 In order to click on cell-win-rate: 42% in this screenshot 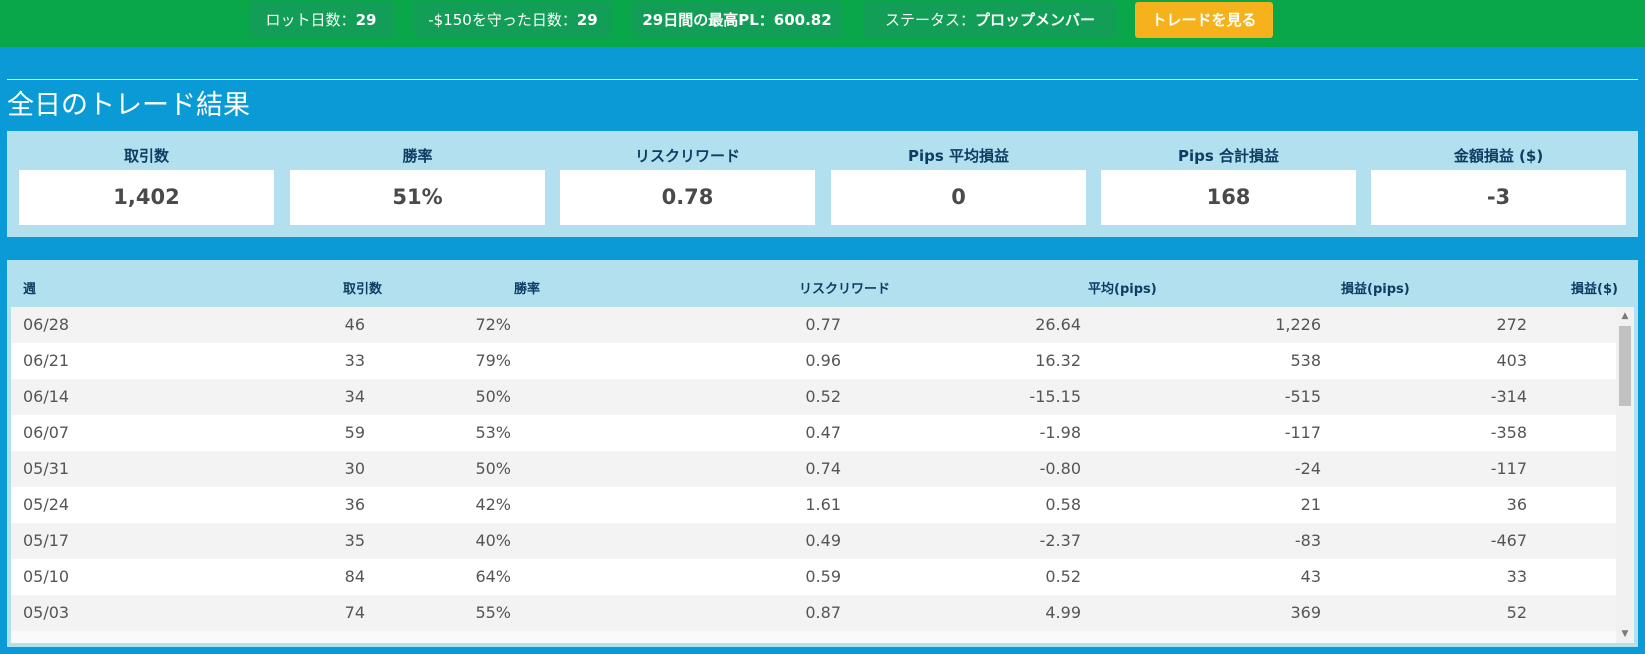, I will do `click(493, 504)`.